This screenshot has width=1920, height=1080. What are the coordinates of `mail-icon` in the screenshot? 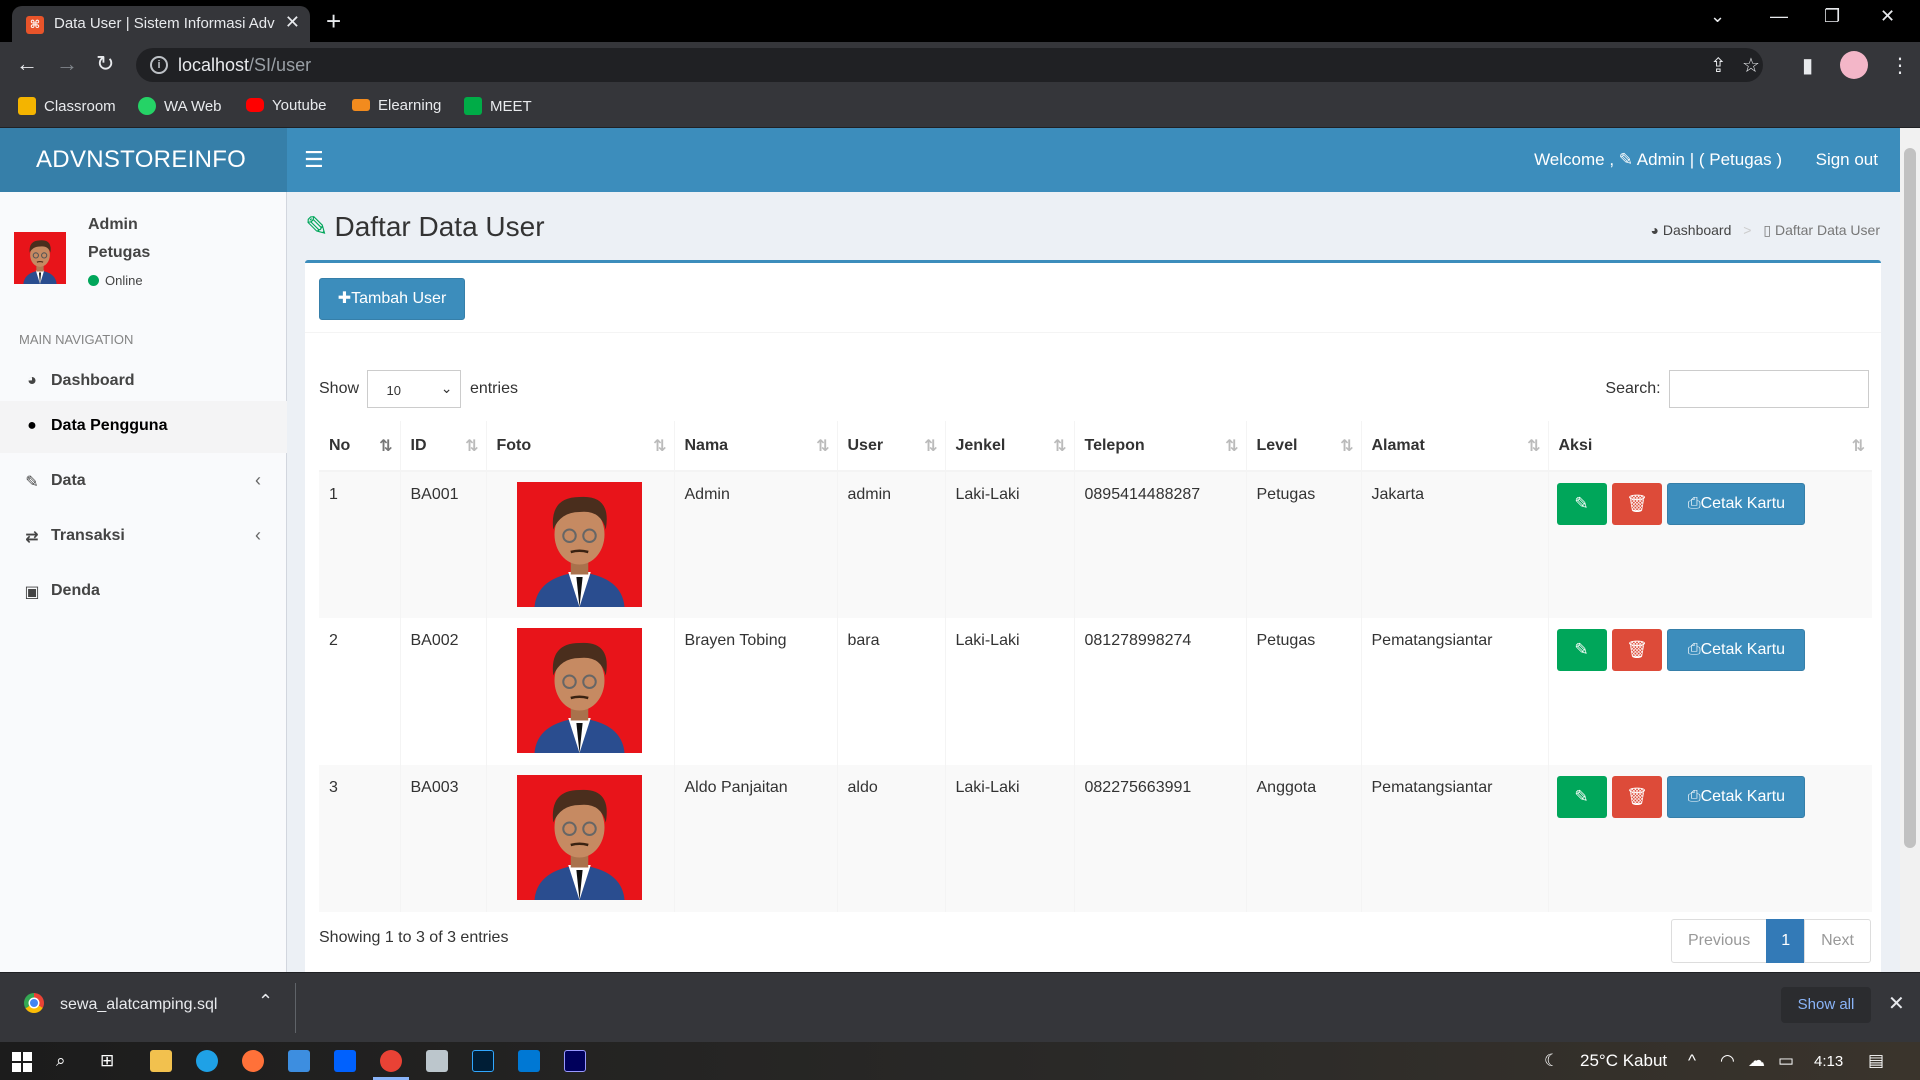 It's located at (299, 1061).